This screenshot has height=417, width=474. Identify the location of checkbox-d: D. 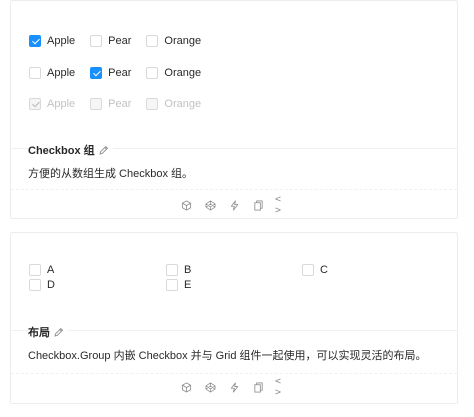
(42, 285).